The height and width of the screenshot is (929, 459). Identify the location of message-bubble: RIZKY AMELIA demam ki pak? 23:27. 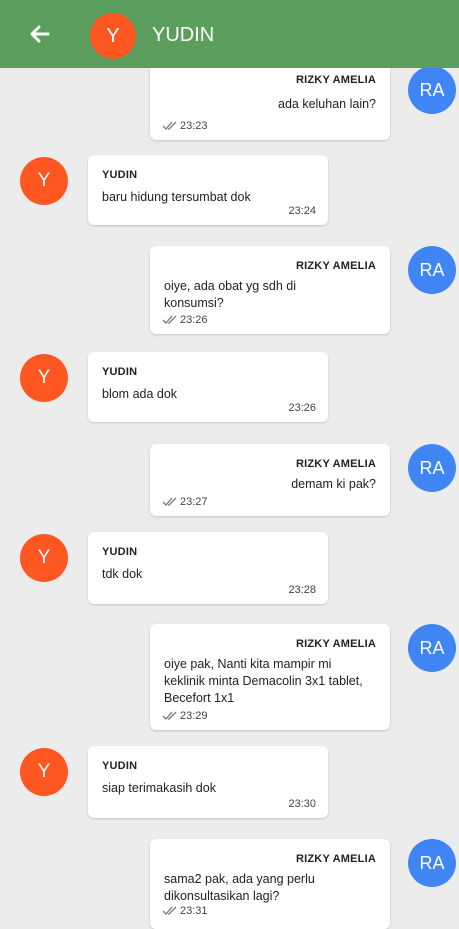
(270, 480).